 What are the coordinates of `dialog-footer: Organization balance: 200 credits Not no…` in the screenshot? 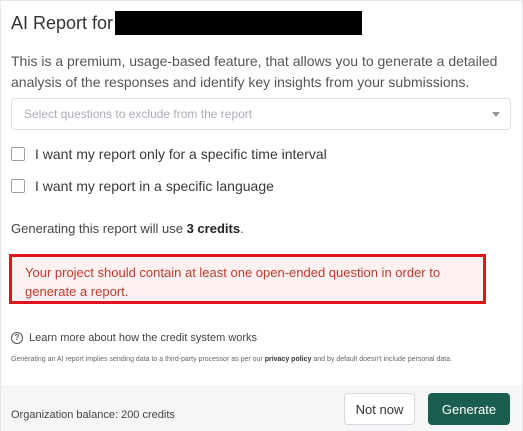 It's located at (261, 408).